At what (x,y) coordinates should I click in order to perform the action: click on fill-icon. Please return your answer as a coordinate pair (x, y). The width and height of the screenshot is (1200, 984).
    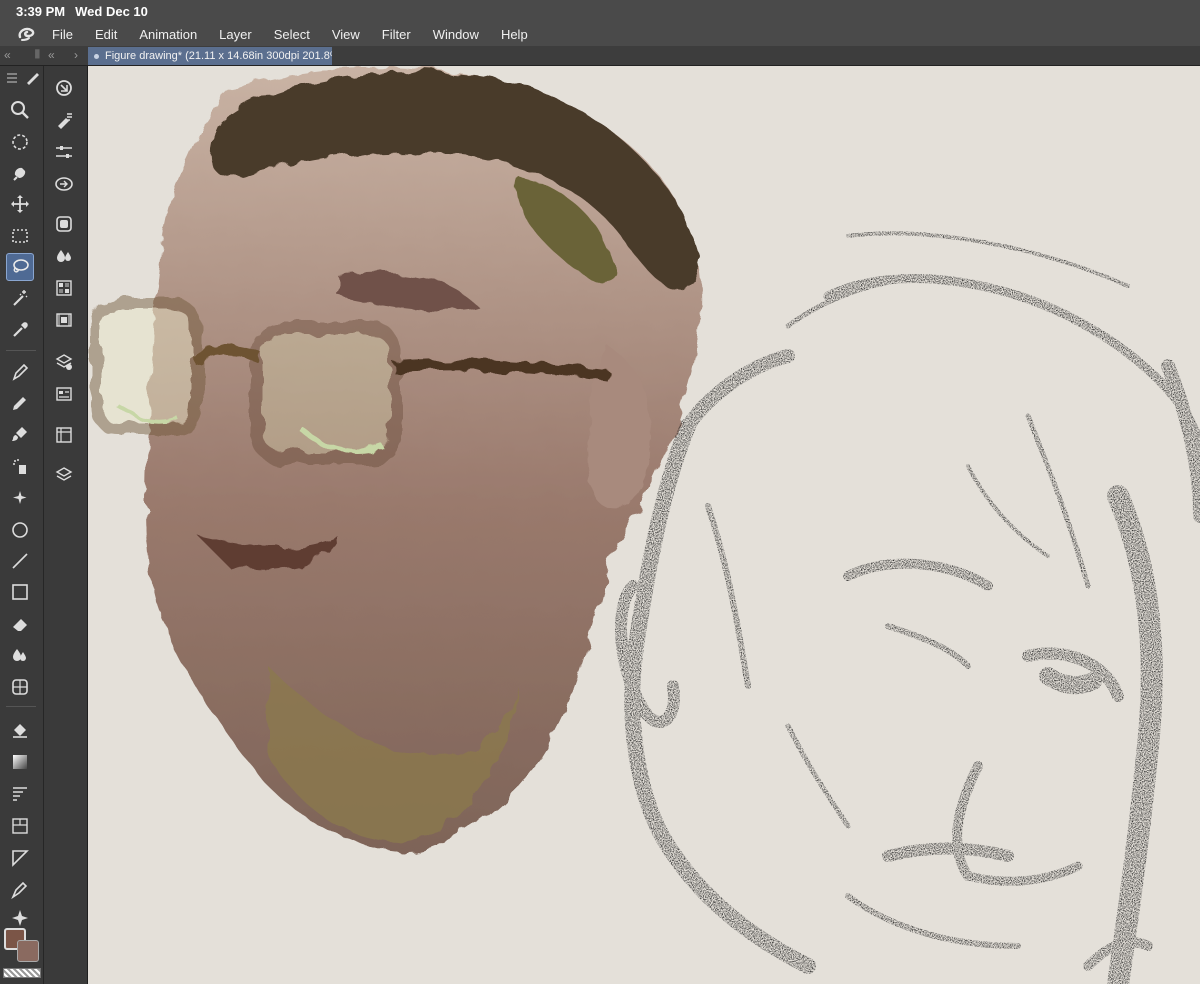
    Looking at the image, I should click on (20, 730).